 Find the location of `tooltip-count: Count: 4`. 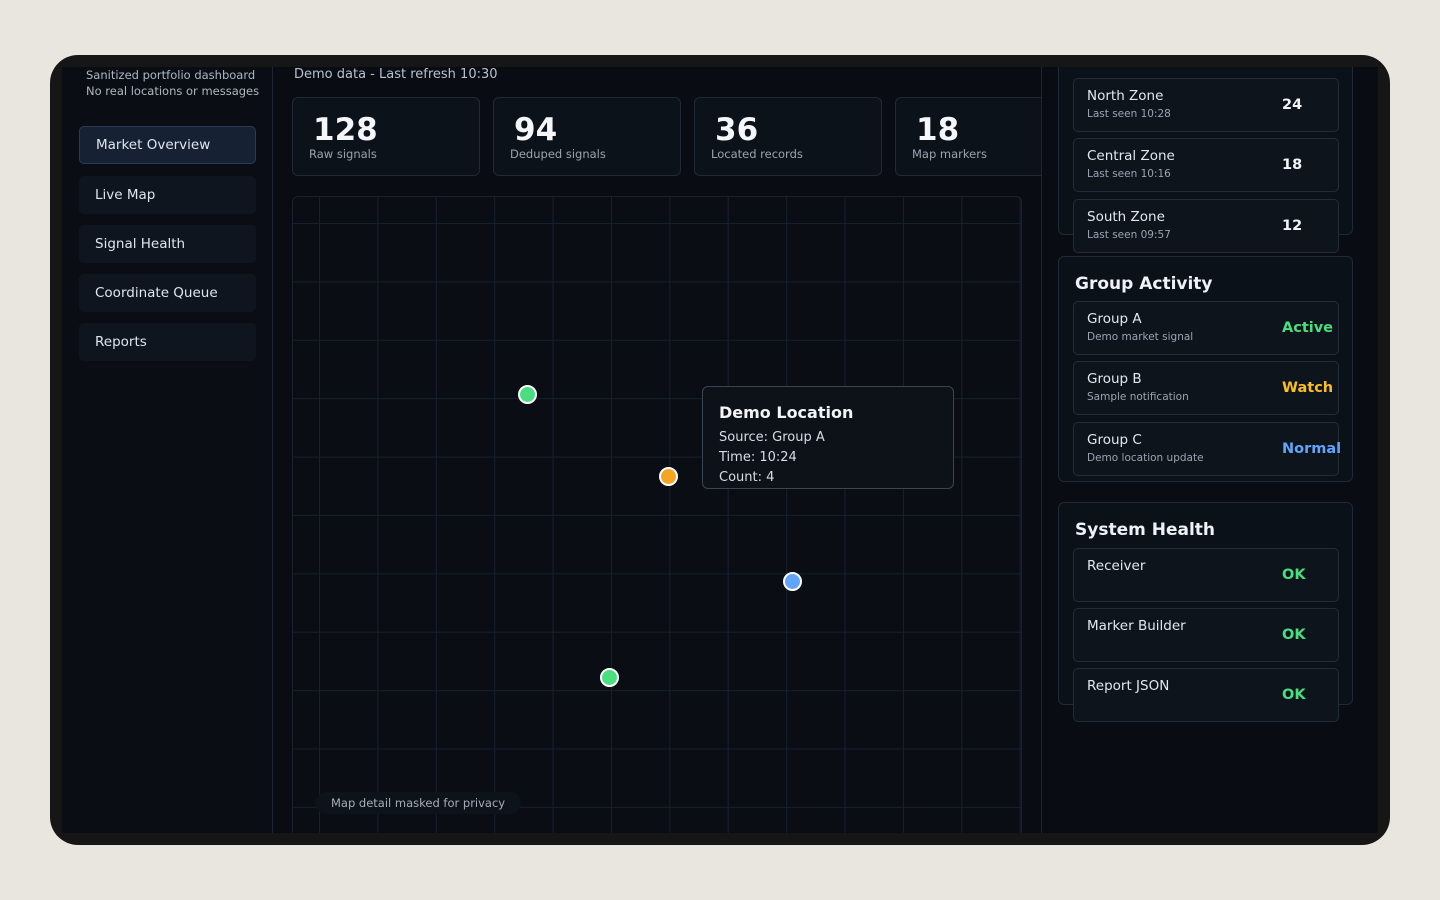

tooltip-count: Count: 4 is located at coordinates (747, 477).